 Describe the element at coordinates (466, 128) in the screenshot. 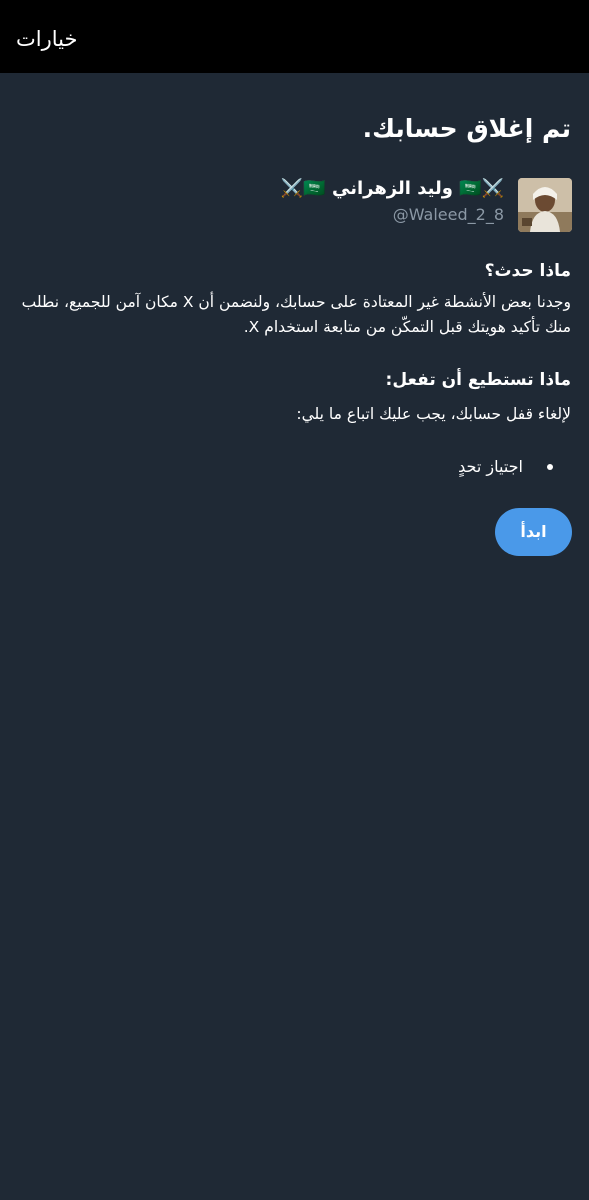

I see `page-title: تم إغلاق حسابك.` at that location.